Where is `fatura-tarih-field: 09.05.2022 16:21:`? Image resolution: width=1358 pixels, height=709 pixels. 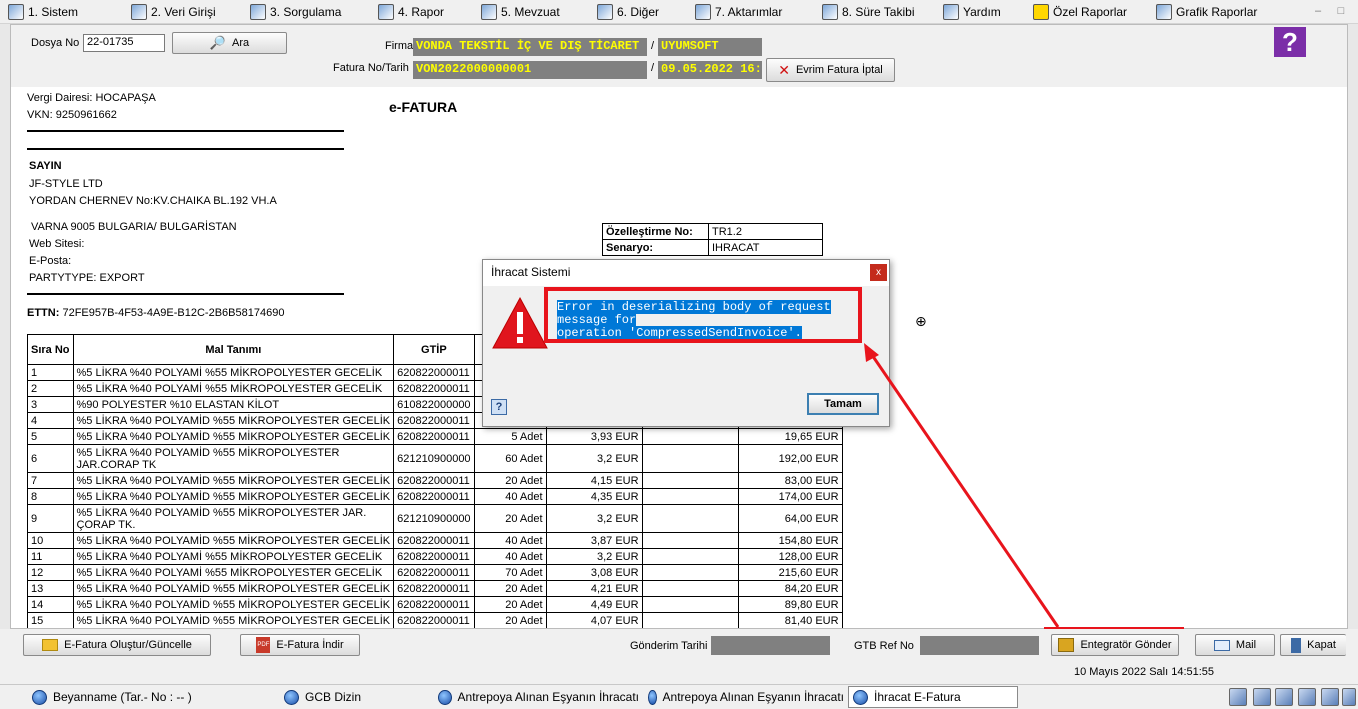
fatura-tarih-field: 09.05.2022 16:21: is located at coordinates (710, 70).